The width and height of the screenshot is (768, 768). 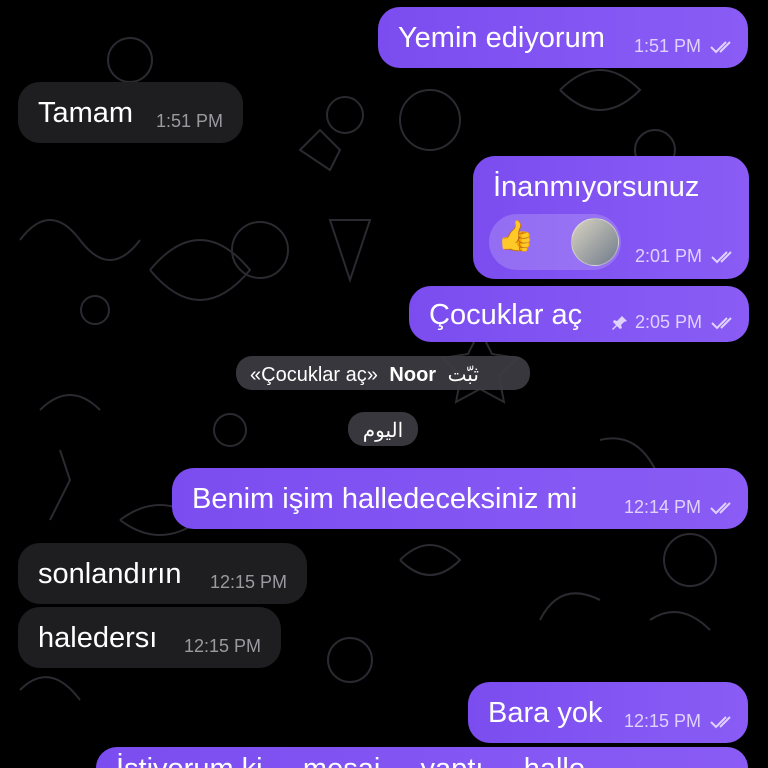 I want to click on message-time: 2:01 PM, so click(x=686, y=256).